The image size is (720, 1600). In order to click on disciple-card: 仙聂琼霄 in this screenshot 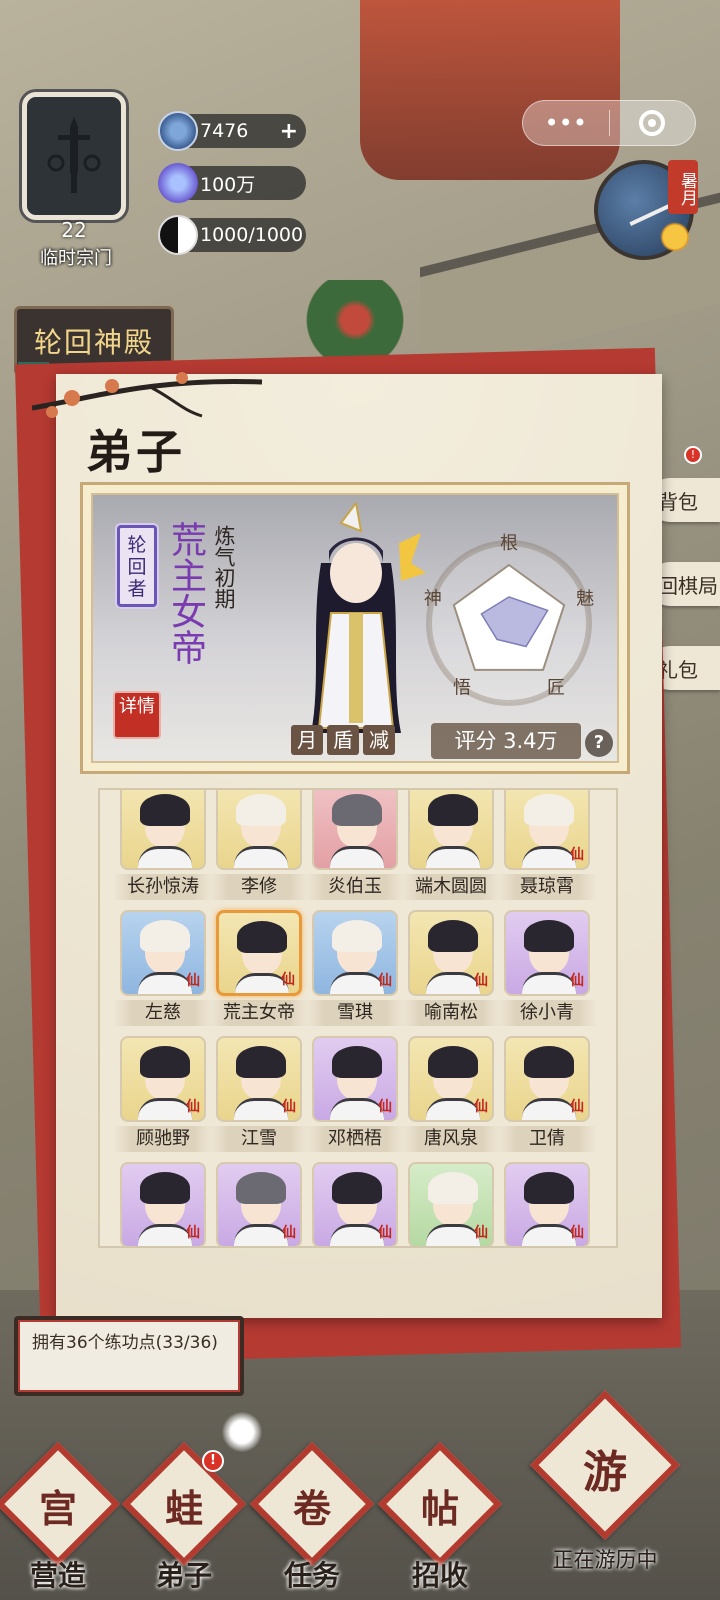, I will do `click(547, 849)`.